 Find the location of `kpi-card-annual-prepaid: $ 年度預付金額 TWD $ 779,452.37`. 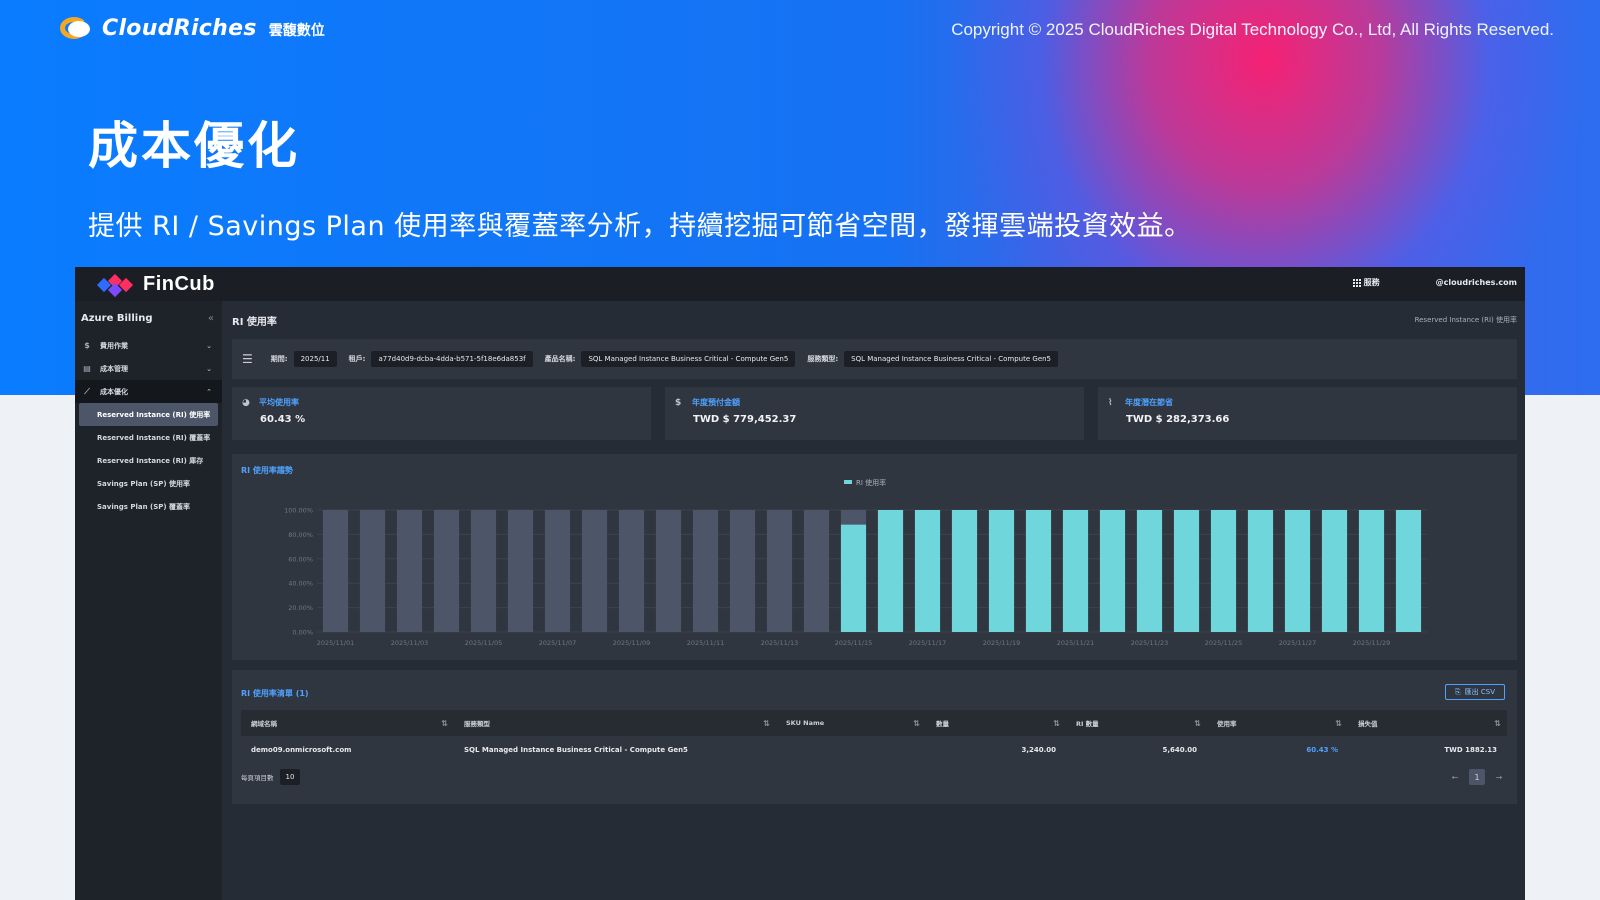

kpi-card-annual-prepaid: $ 年度預付金額 TWD $ 779,452.37 is located at coordinates (874, 413).